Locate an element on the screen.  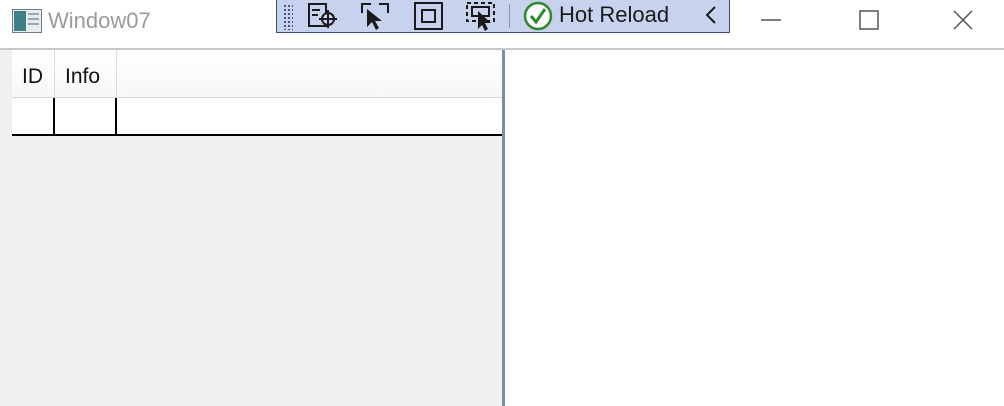
table-cell-info is located at coordinates (86, 116).